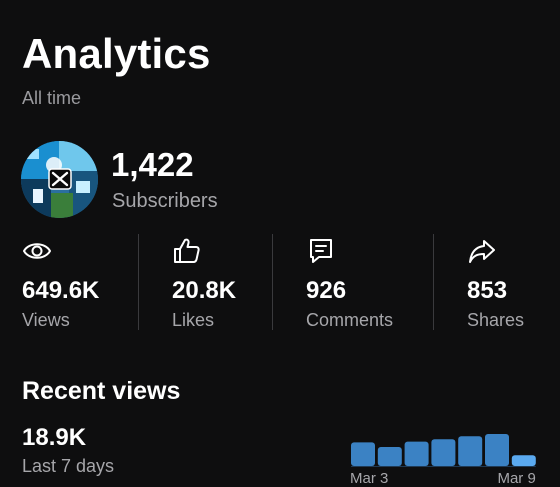 The image size is (560, 487). Describe the element at coordinates (165, 201) in the screenshot. I see `subscriber-label: Subscribers` at that location.